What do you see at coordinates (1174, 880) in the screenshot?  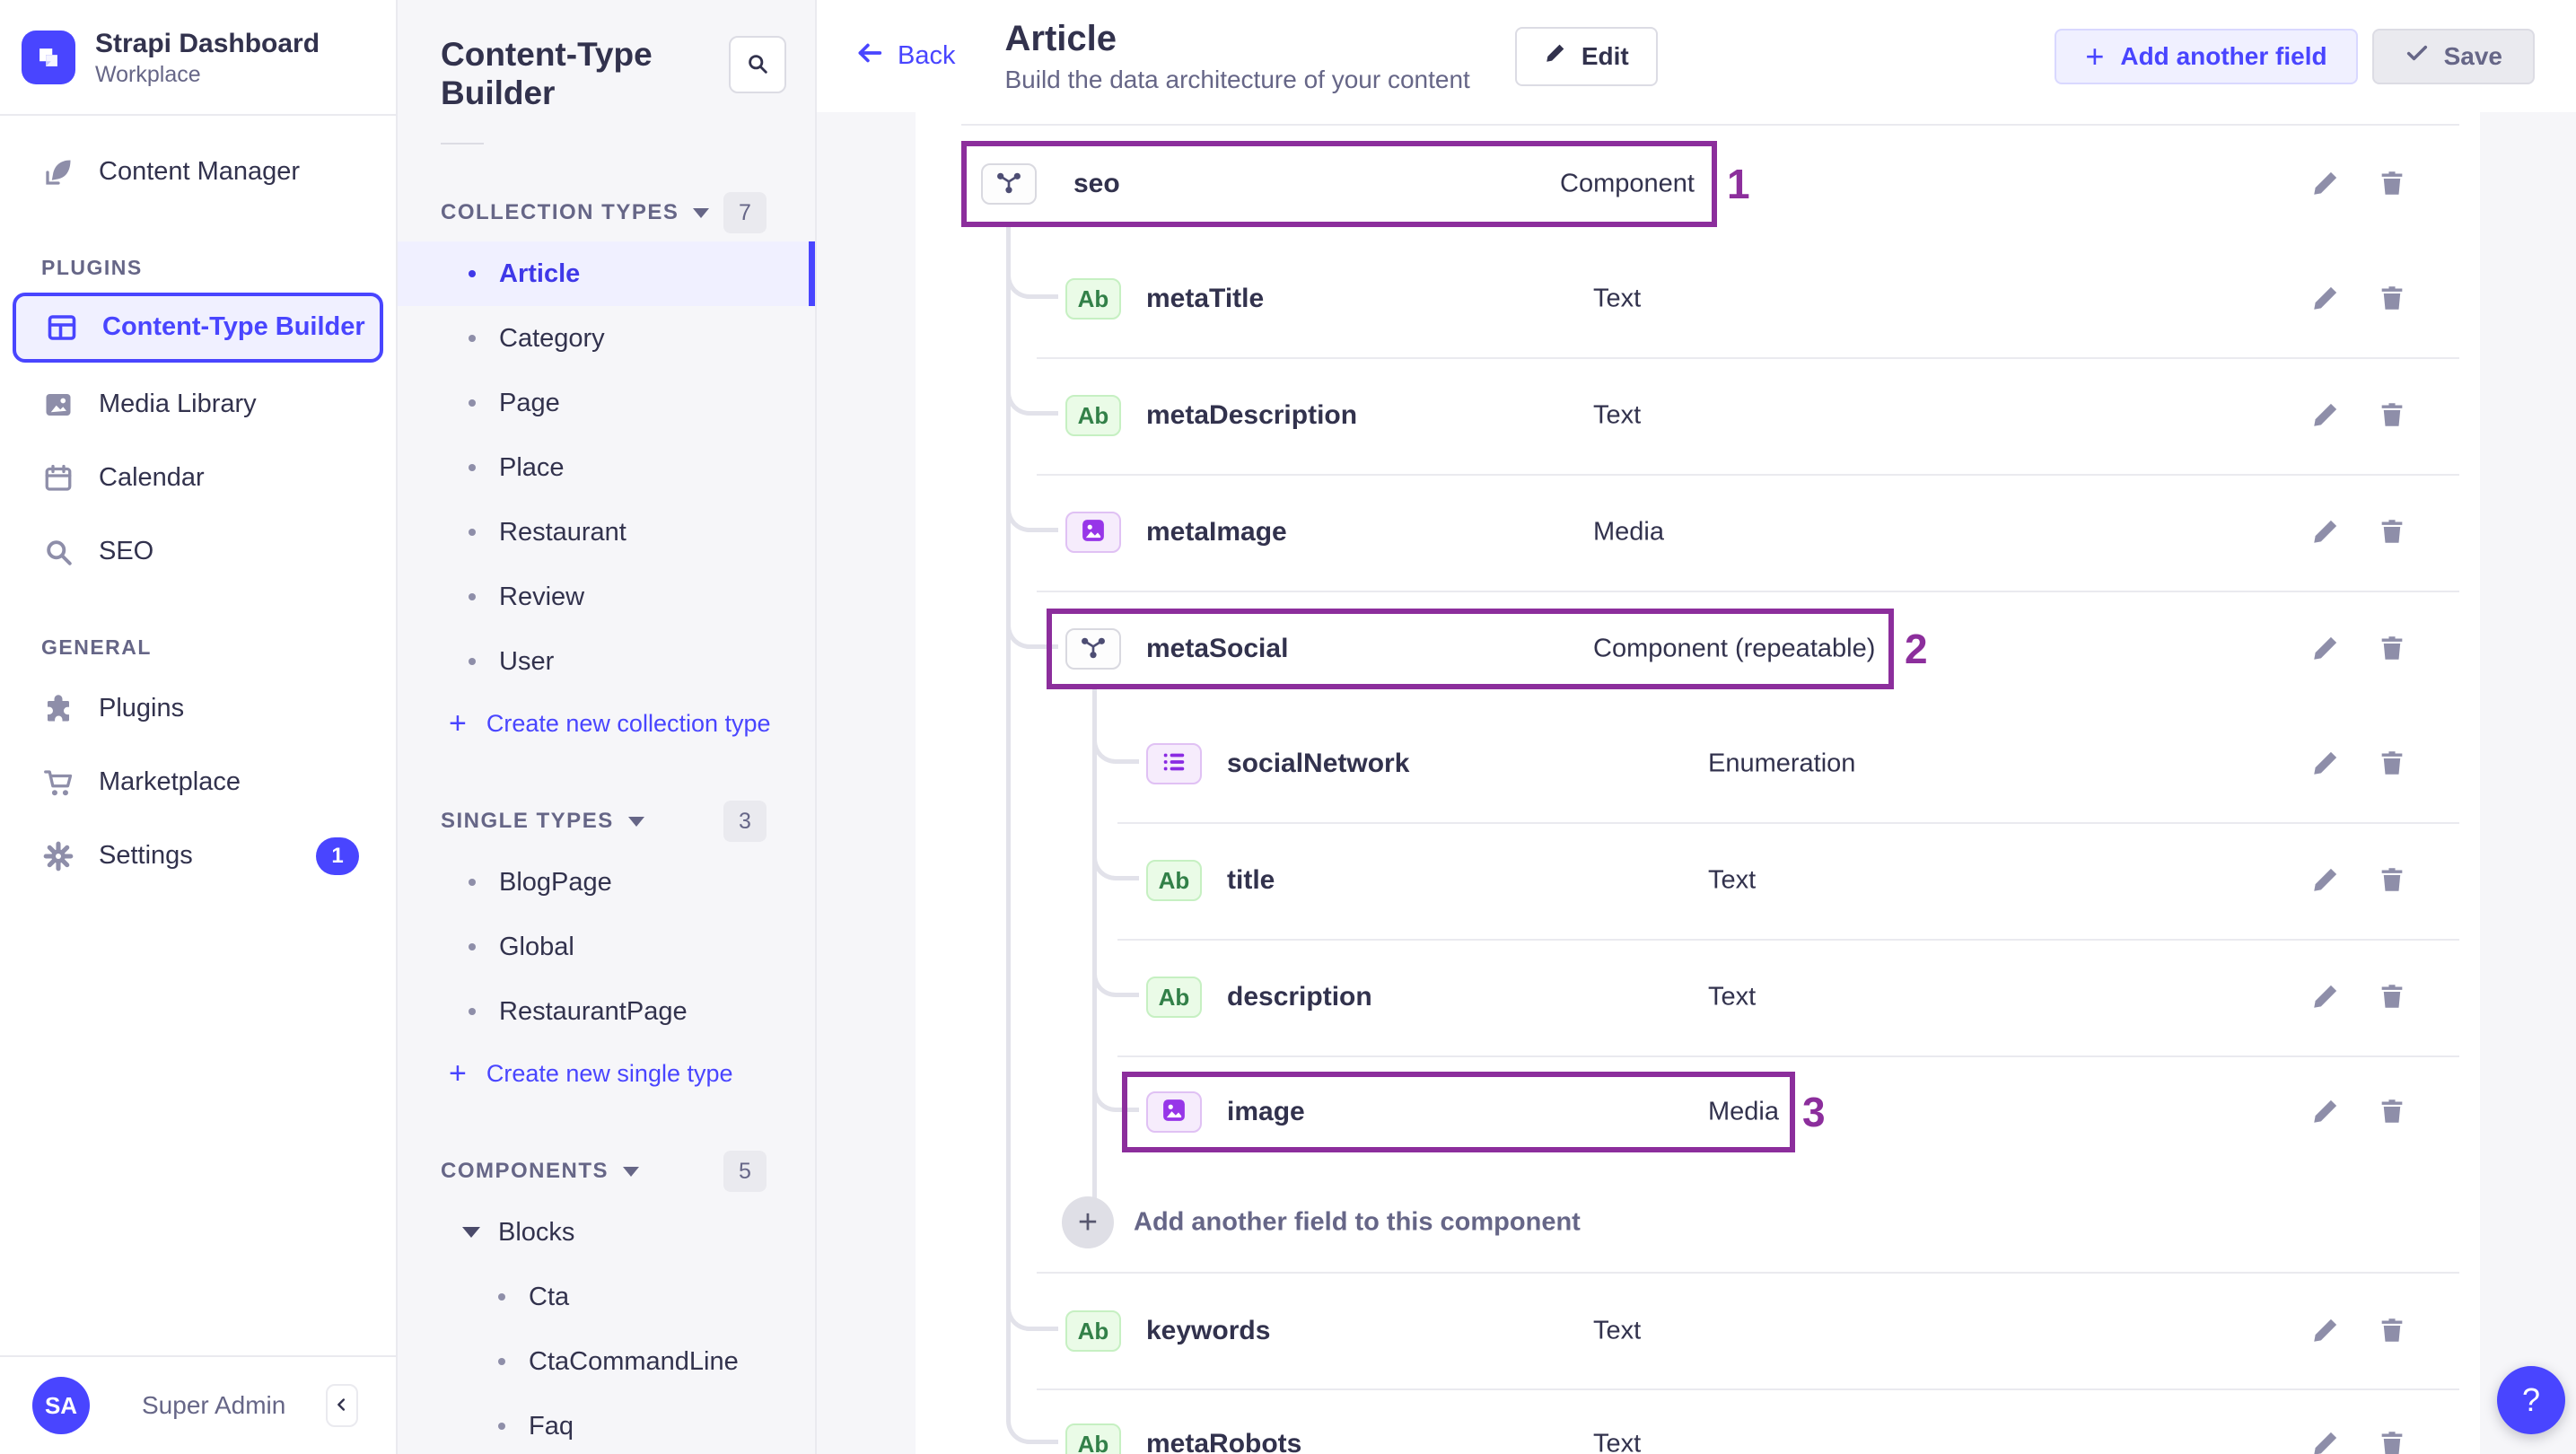 I see `text-icon: Ab` at bounding box center [1174, 880].